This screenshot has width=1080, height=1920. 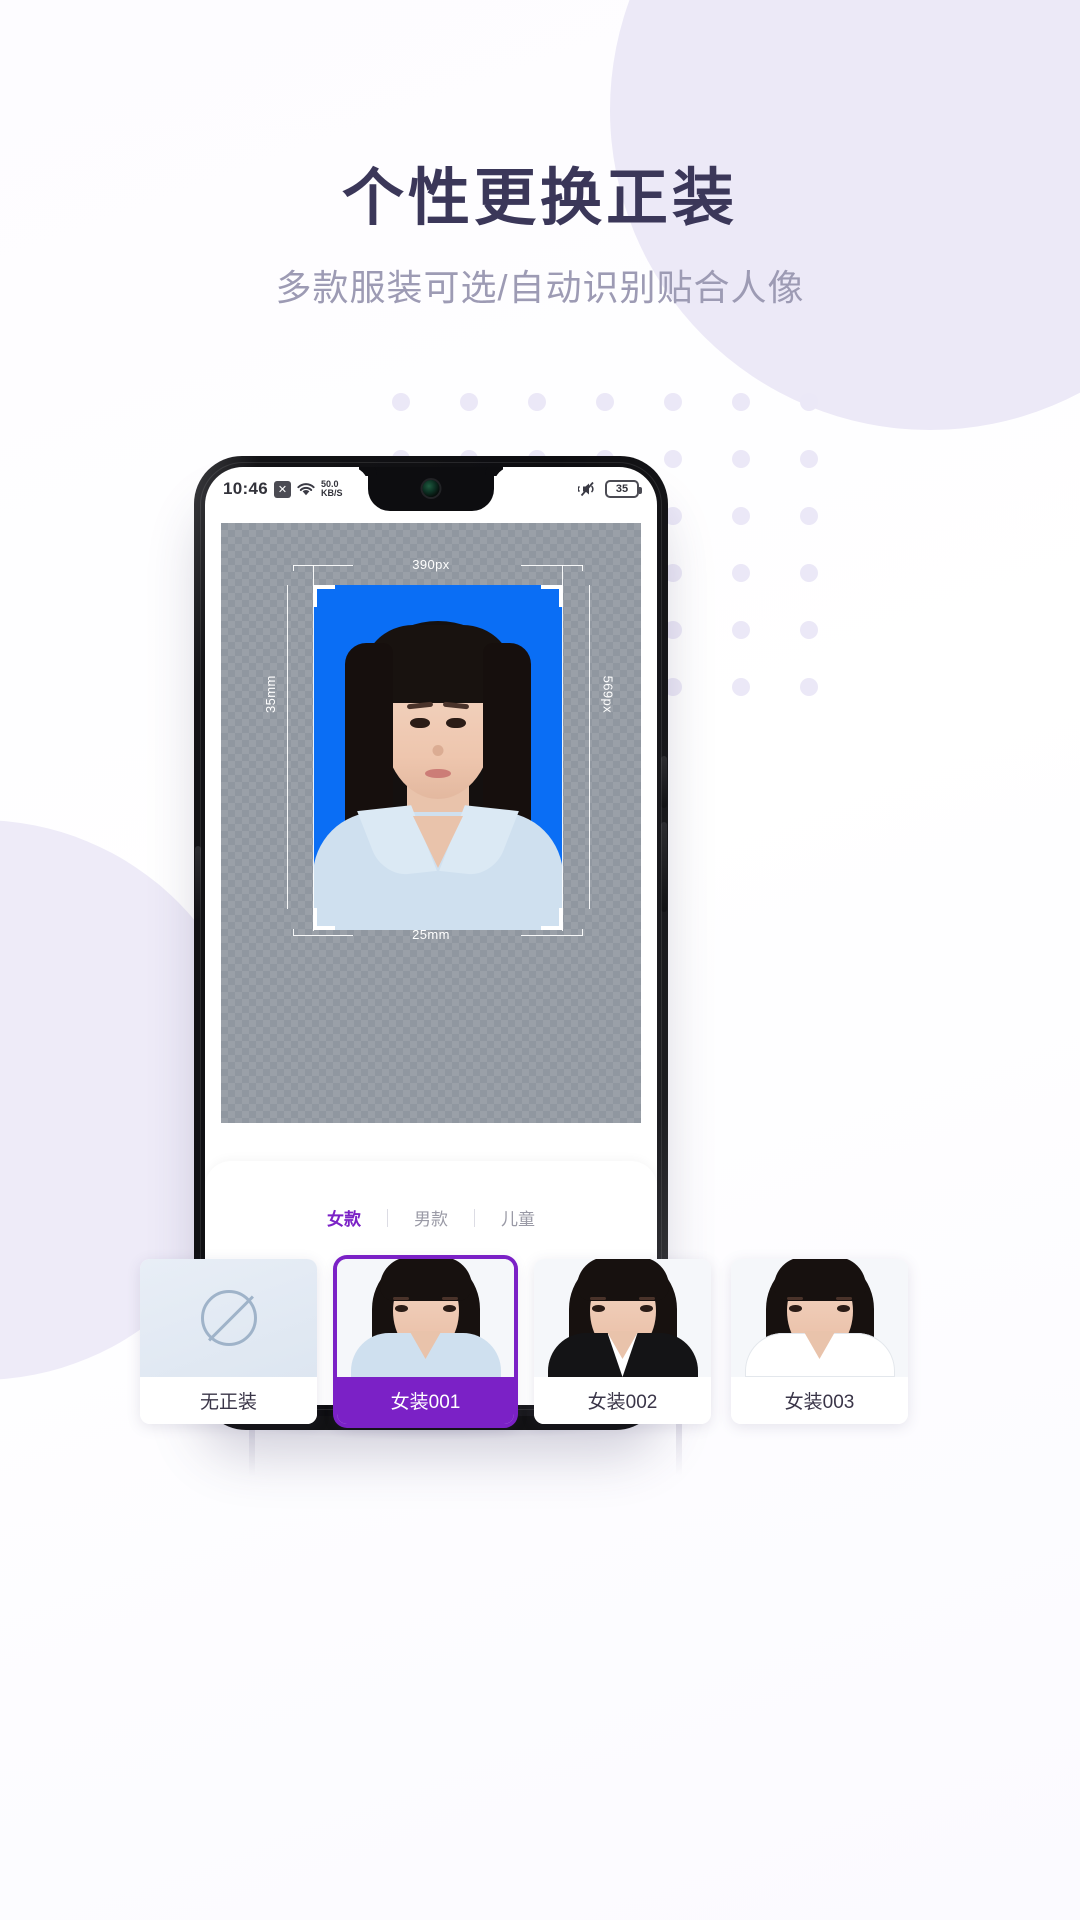 I want to click on page-title: 个性更换正装, so click(x=539, y=198).